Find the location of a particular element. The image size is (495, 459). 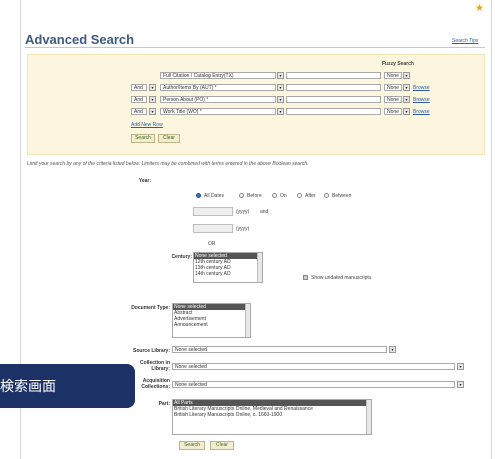

acquisition-collections-arrow: ▾ is located at coordinates (460, 384).